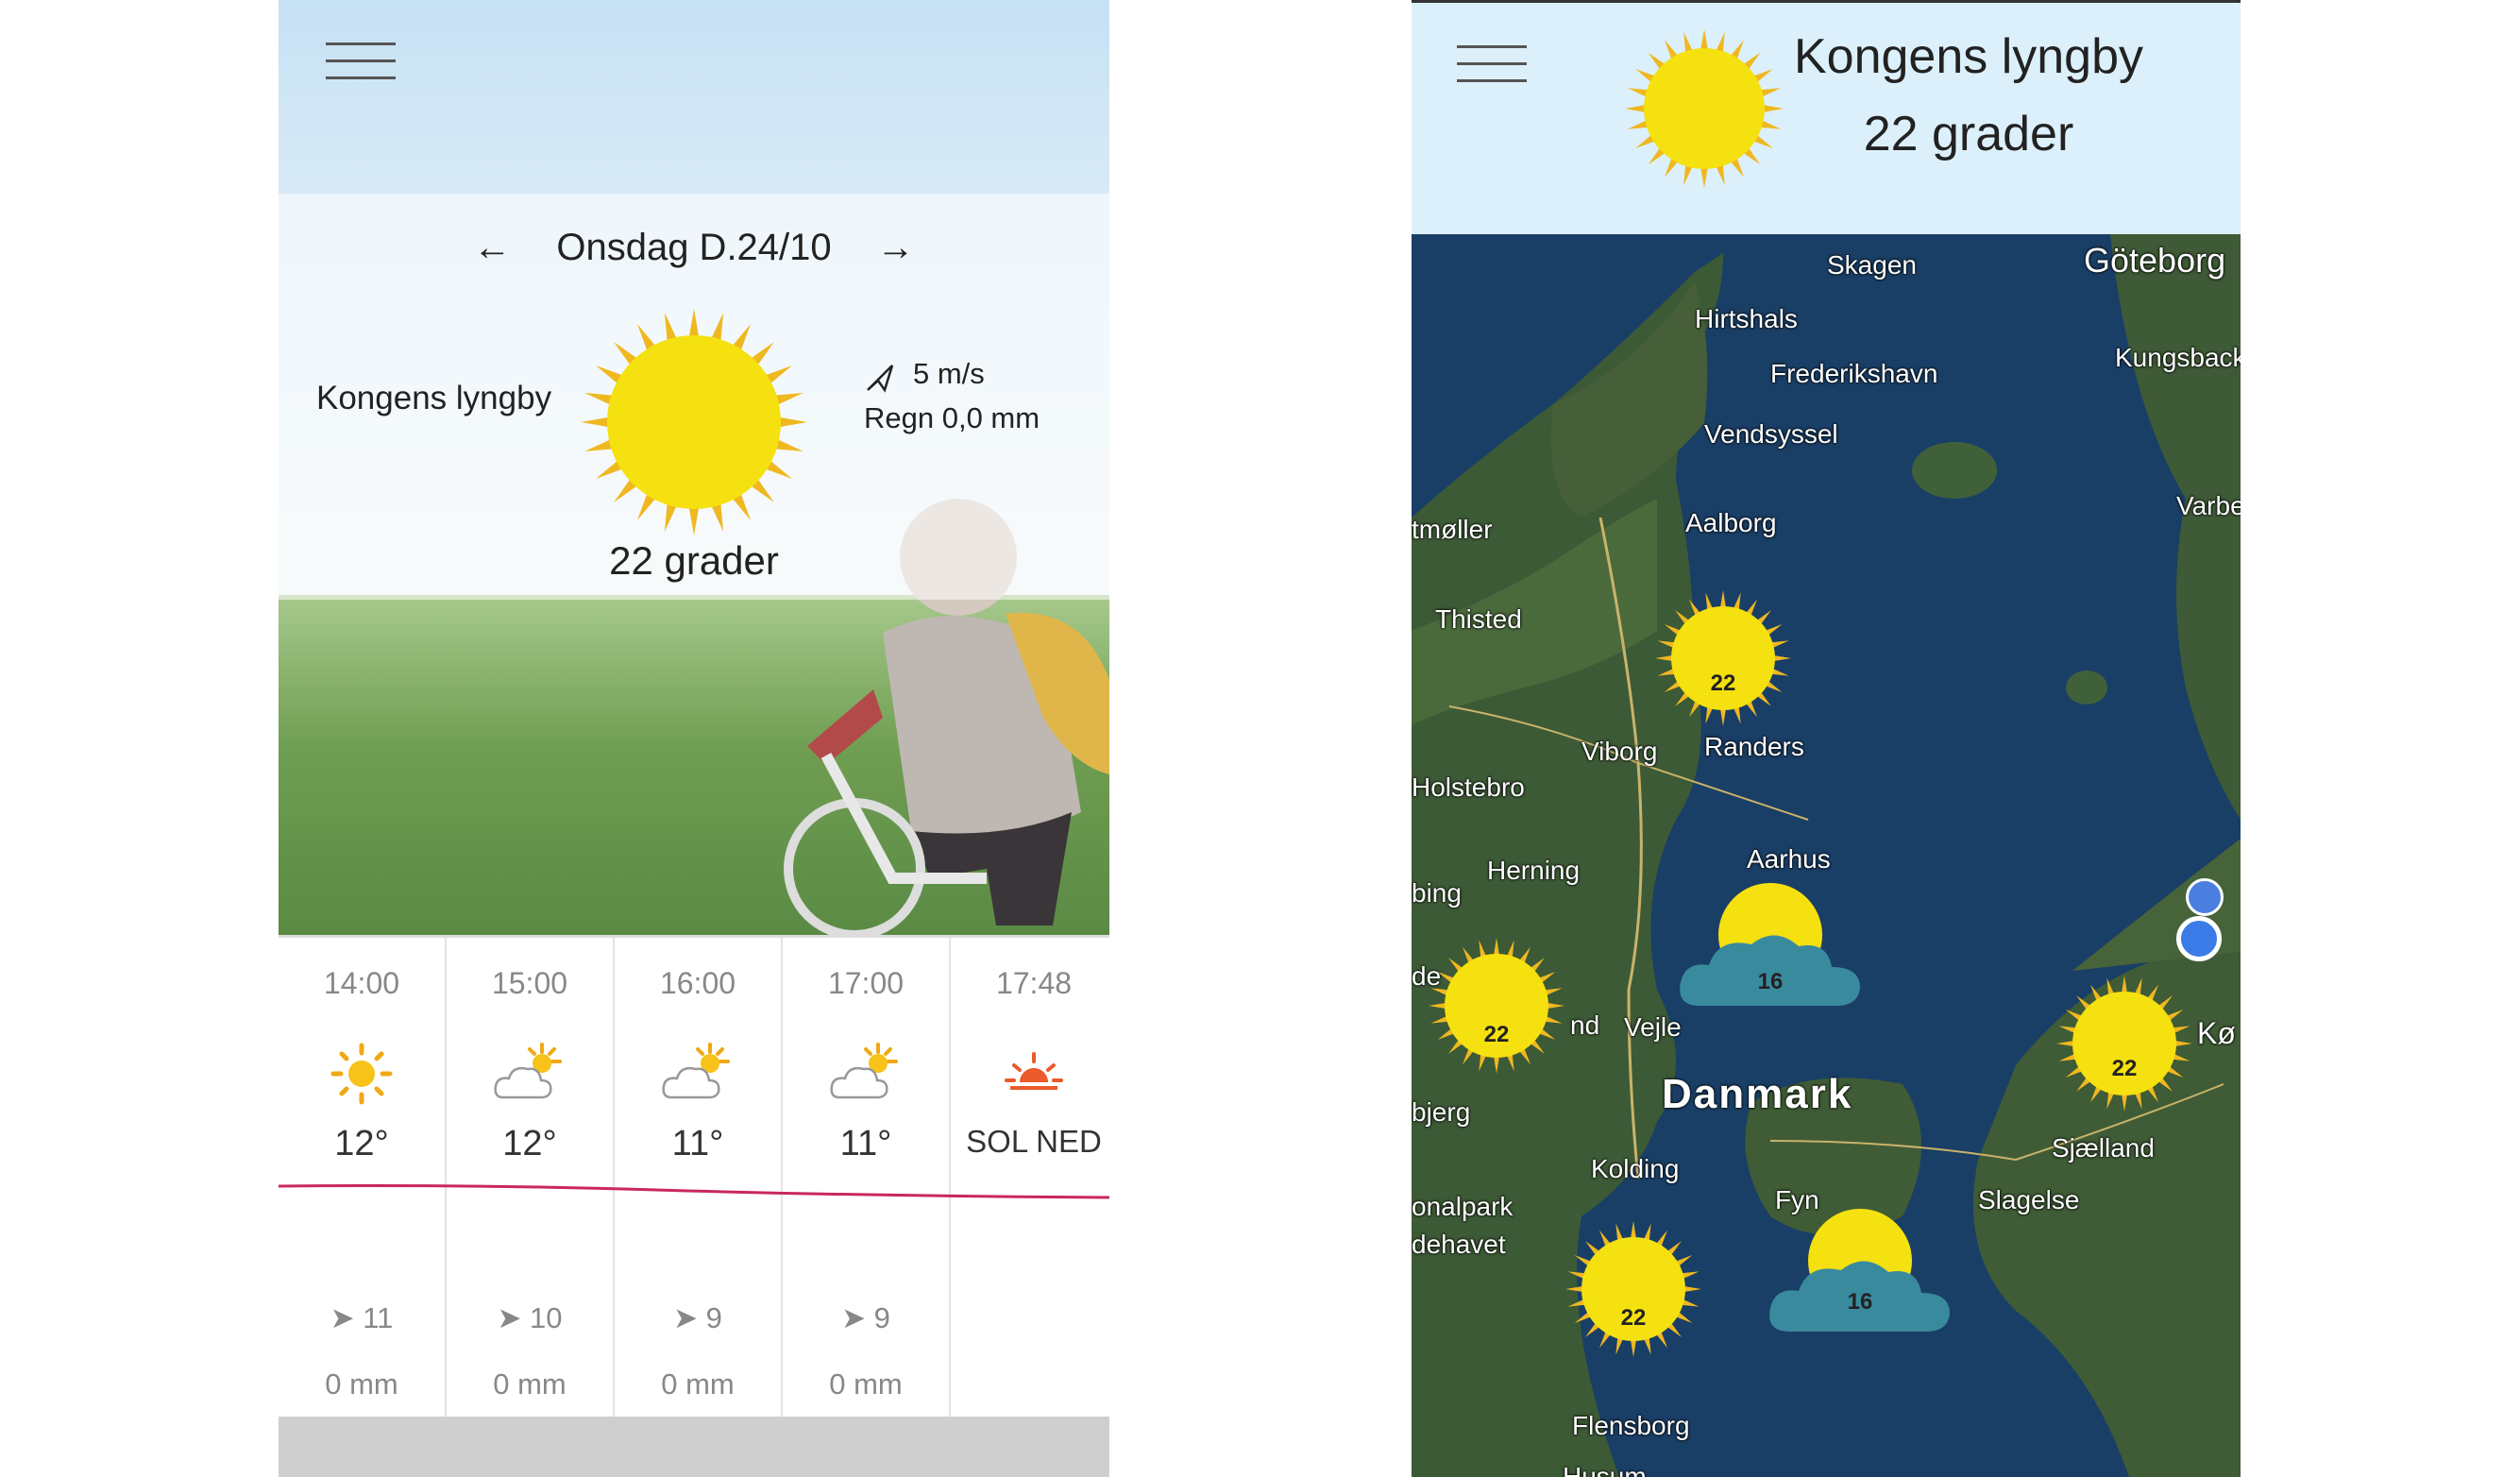 The width and height of the screenshot is (2520, 1477). I want to click on forecast-wind: ➤ 11, so click(362, 1317).